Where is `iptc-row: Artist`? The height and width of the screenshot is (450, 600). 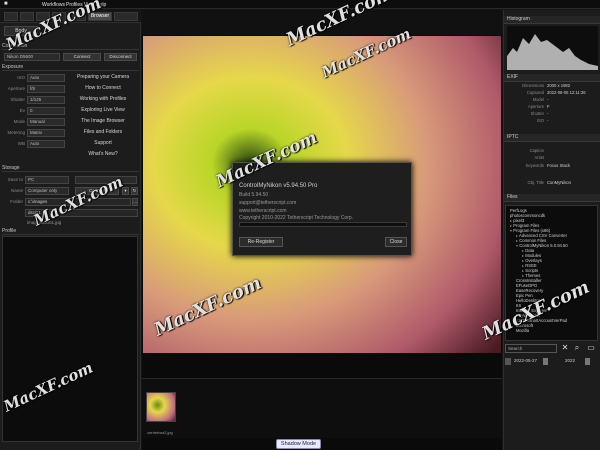
iptc-row: Artist is located at coordinates (551, 158).